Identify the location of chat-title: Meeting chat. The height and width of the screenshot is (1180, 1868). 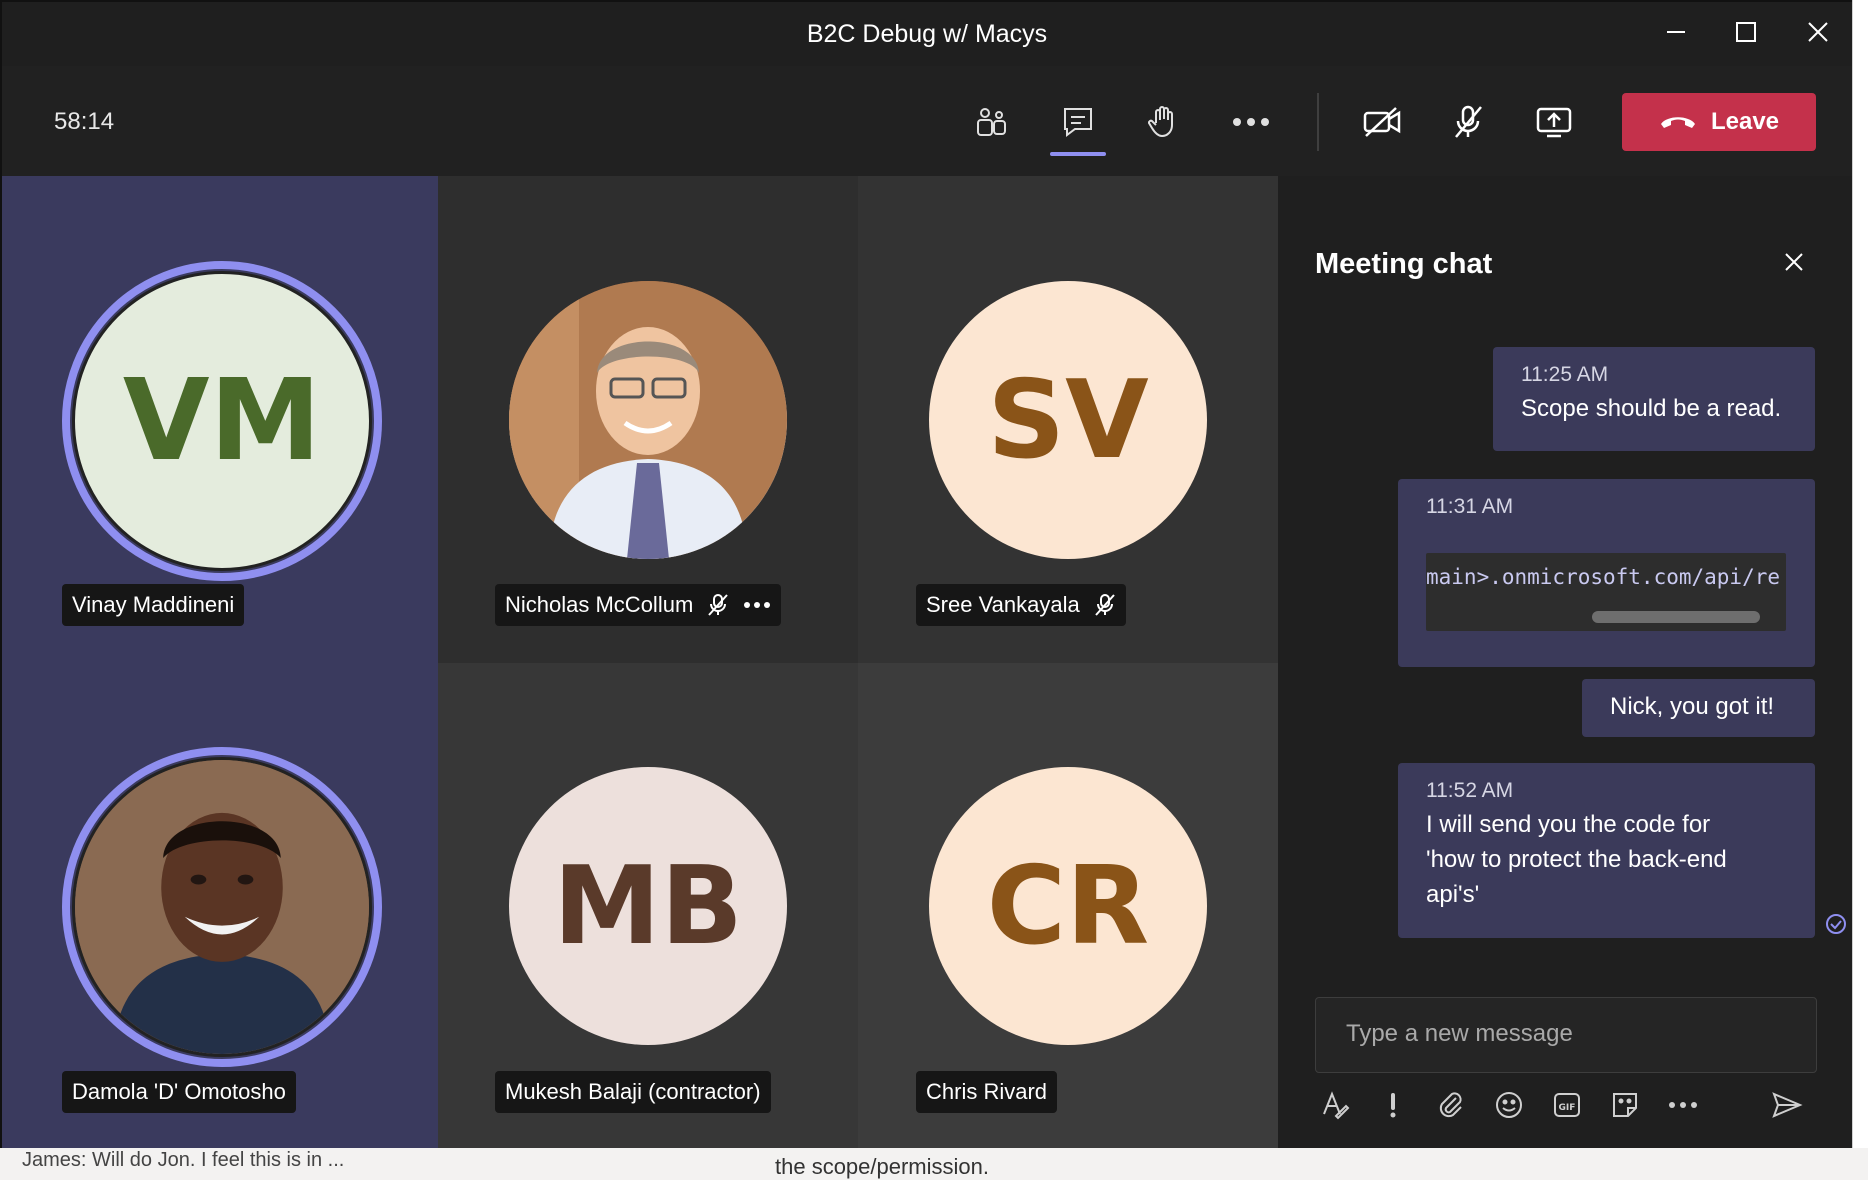
(1404, 264).